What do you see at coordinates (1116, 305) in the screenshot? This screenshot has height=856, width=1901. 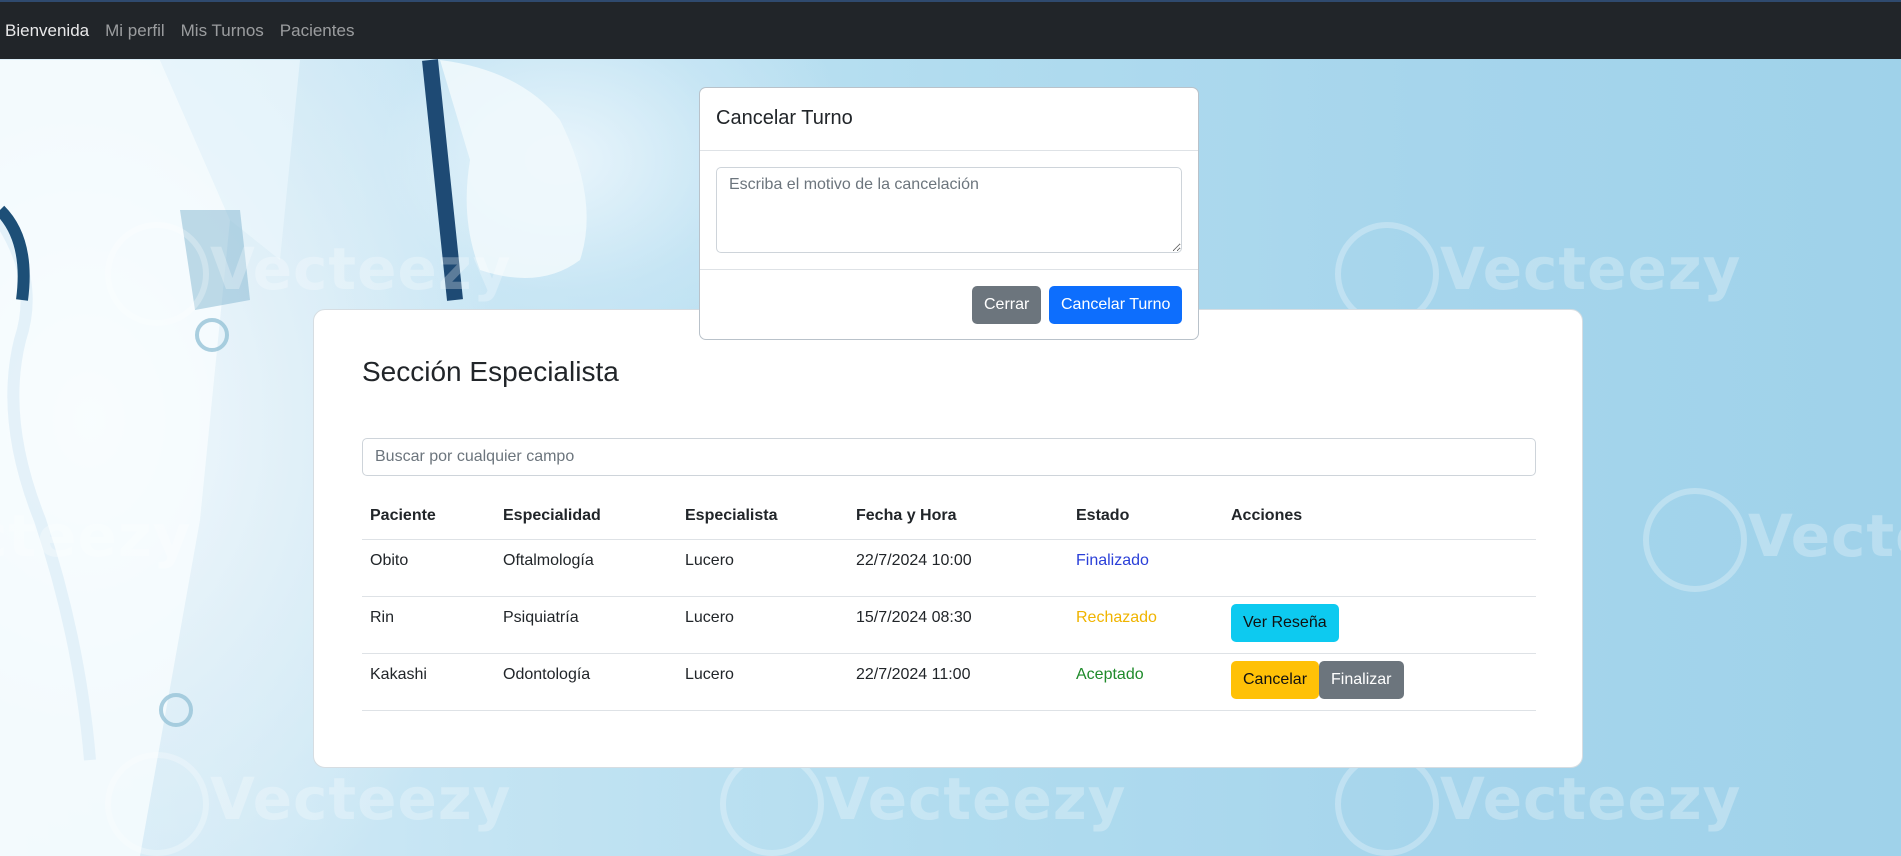 I see `confirm-cancel-button: Cancelar Turno` at bounding box center [1116, 305].